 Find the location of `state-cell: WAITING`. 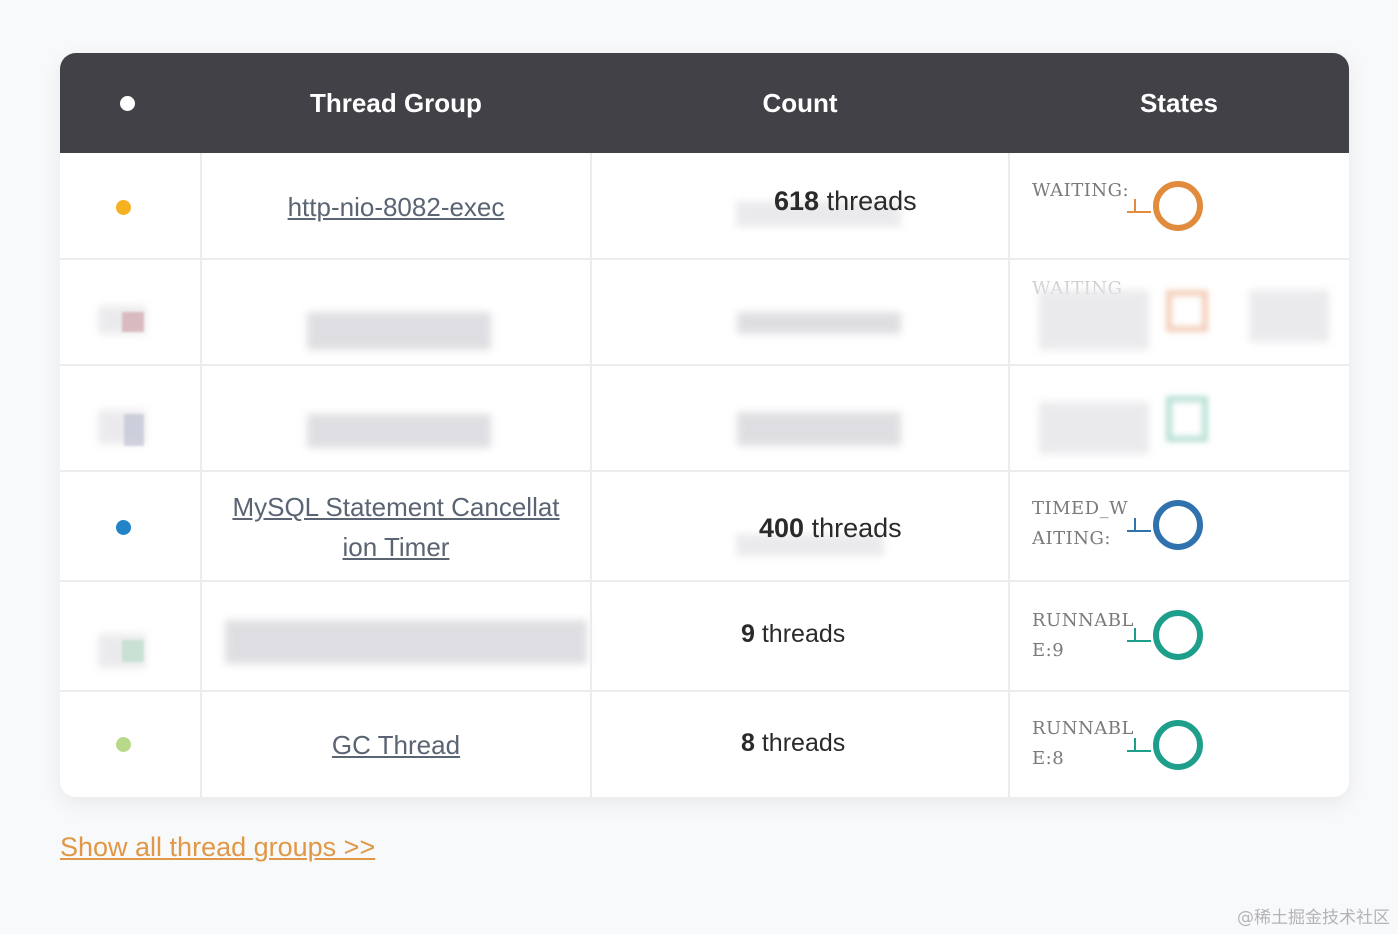

state-cell: WAITING is located at coordinates (1179, 313).